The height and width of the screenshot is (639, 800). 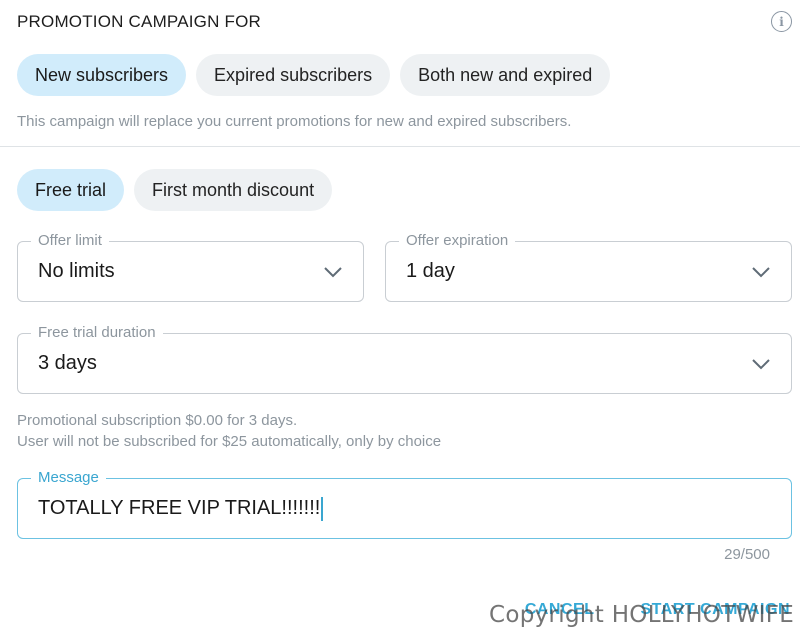 What do you see at coordinates (430, 271) in the screenshot?
I see `offer-expiration-value: 1 day` at bounding box center [430, 271].